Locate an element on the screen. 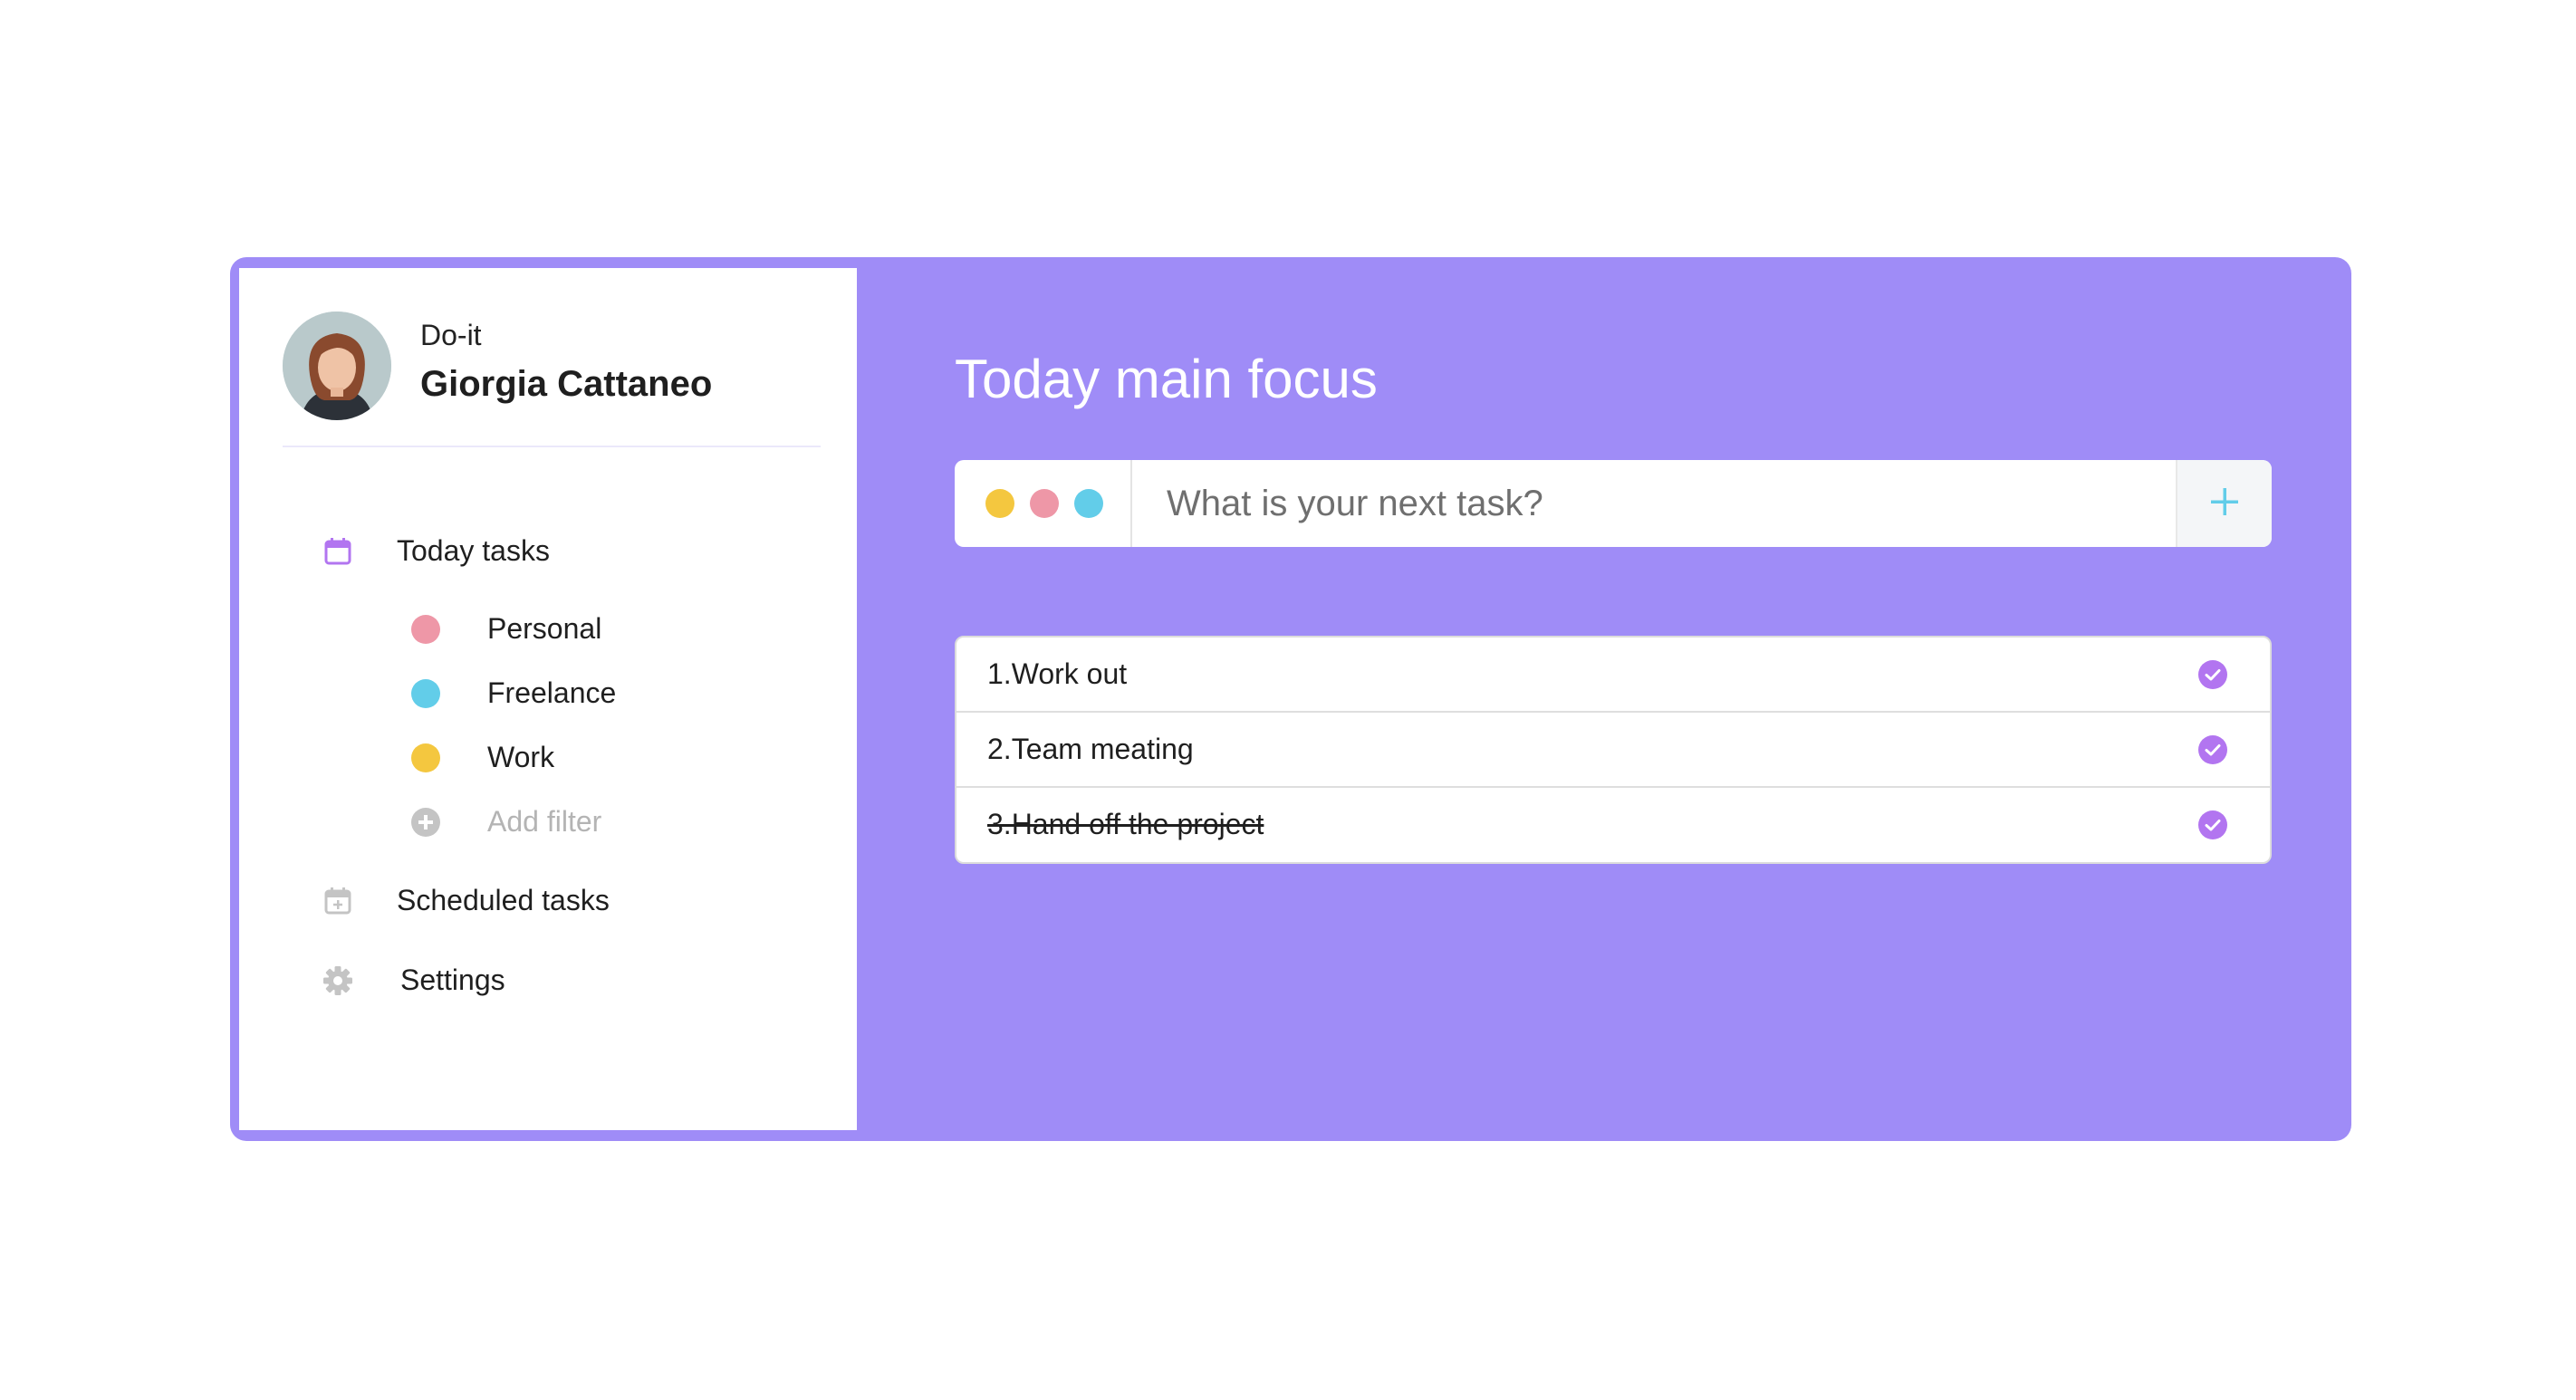 The width and height of the screenshot is (2576, 1400). personal-color-dot is located at coordinates (425, 629).